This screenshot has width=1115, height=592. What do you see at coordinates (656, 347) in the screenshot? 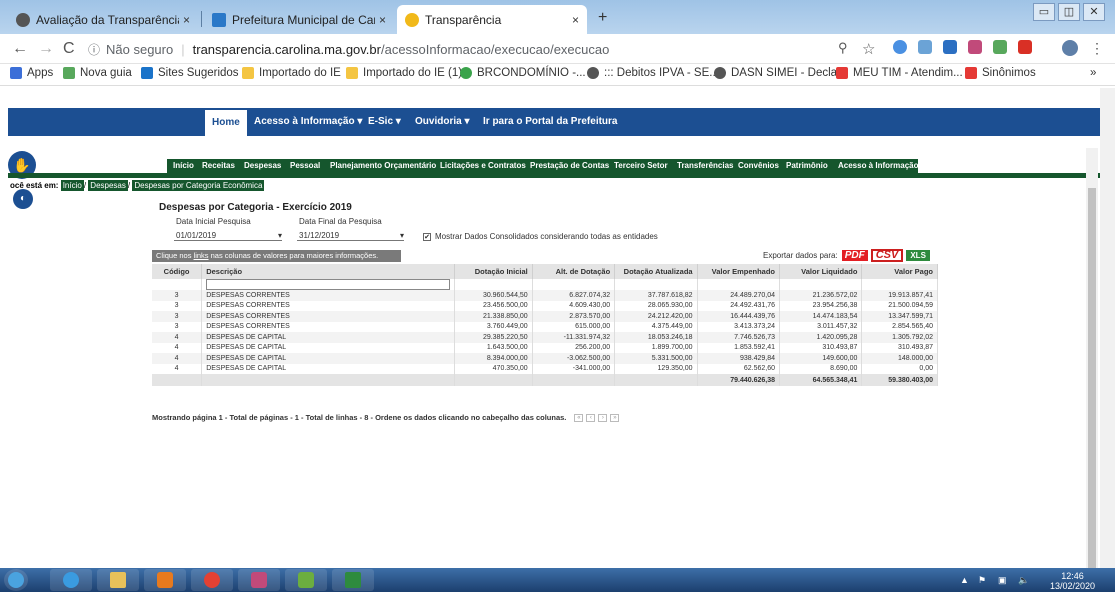
I see `table-cell: 1.899.700,00` at bounding box center [656, 347].